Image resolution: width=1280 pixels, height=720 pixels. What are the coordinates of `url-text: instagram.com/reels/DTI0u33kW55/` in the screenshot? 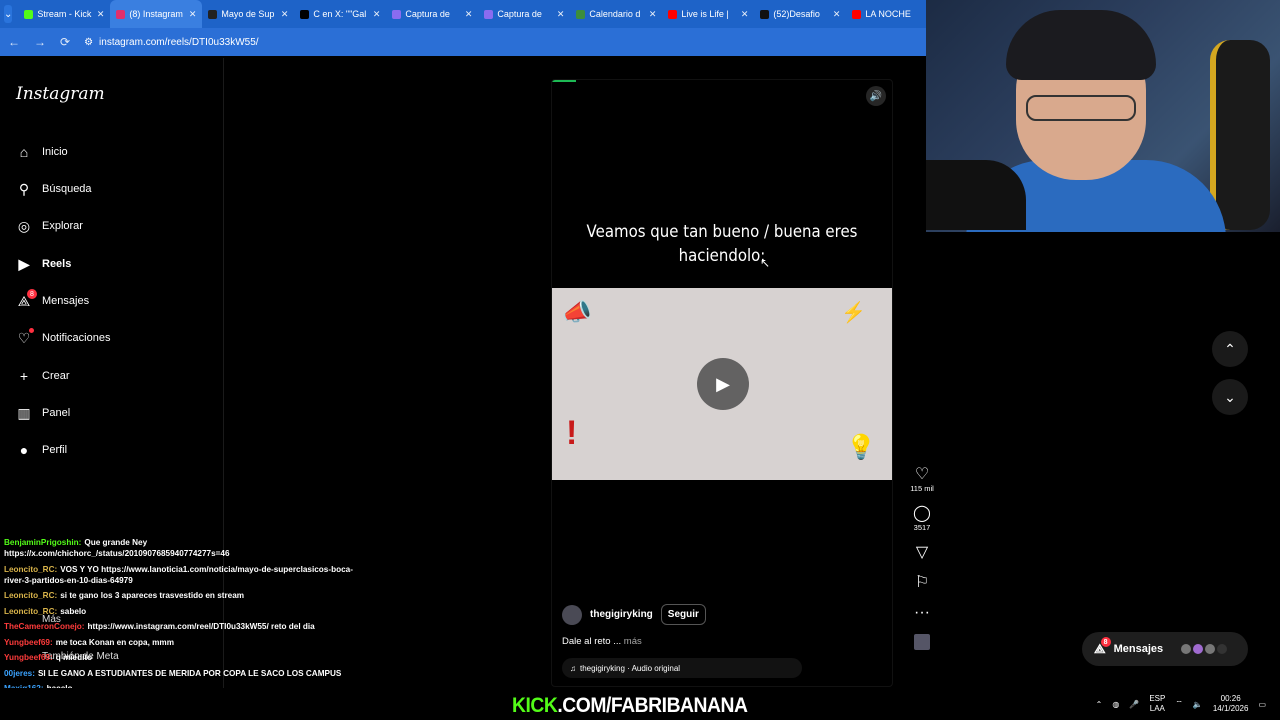 It's located at (179, 42).